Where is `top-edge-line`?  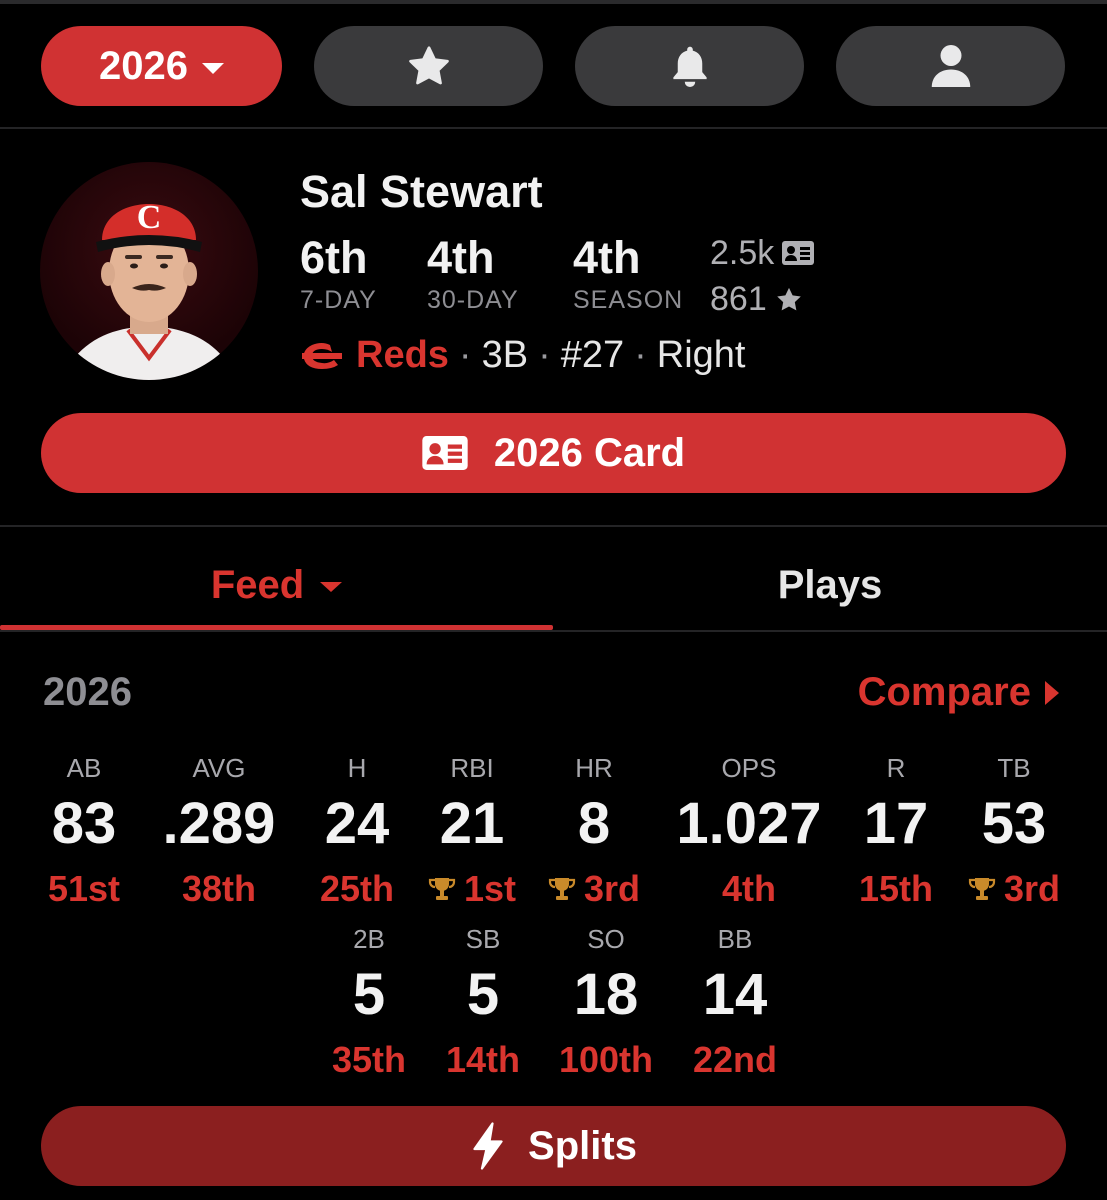
top-edge-line is located at coordinates (553, 2).